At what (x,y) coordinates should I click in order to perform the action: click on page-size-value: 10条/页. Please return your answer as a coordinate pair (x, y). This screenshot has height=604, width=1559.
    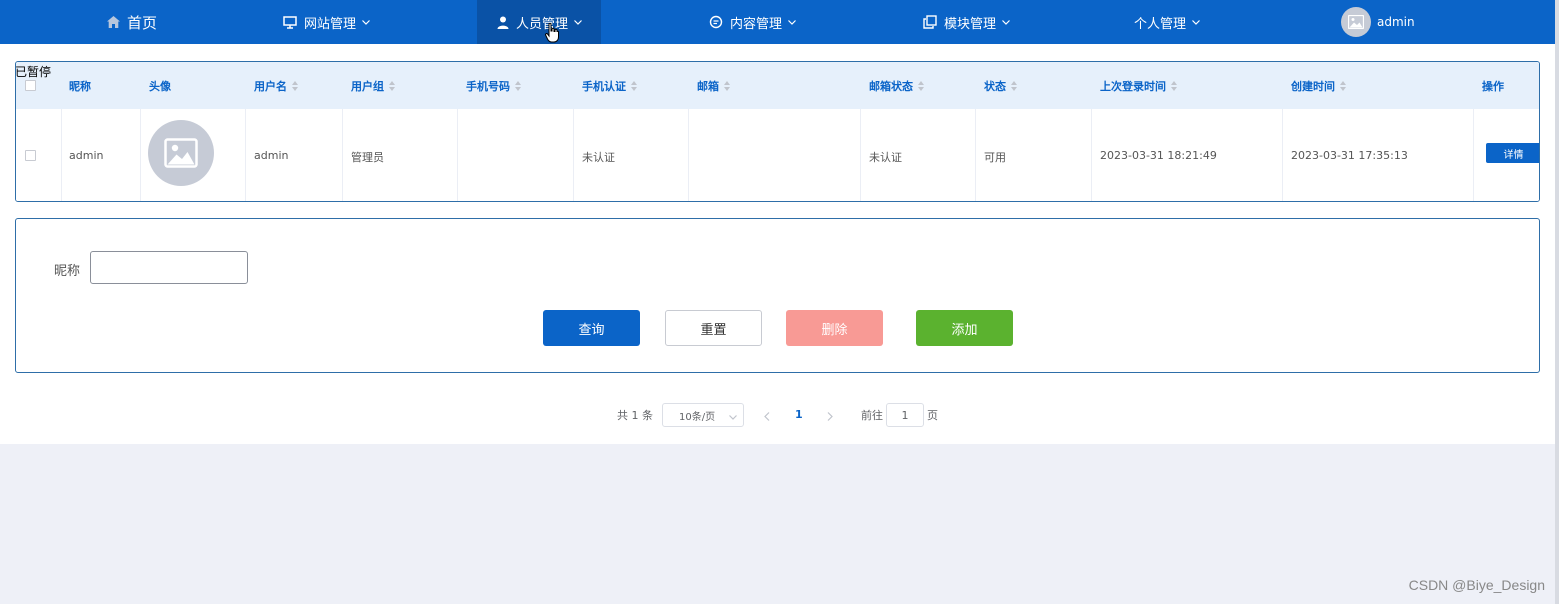
    Looking at the image, I should click on (697, 417).